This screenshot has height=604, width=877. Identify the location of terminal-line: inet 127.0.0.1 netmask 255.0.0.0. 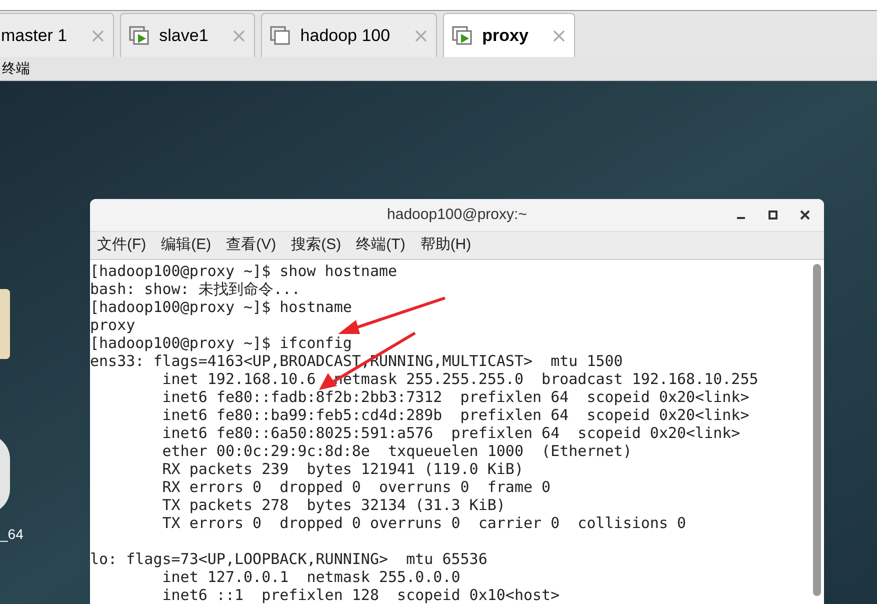
(311, 577).